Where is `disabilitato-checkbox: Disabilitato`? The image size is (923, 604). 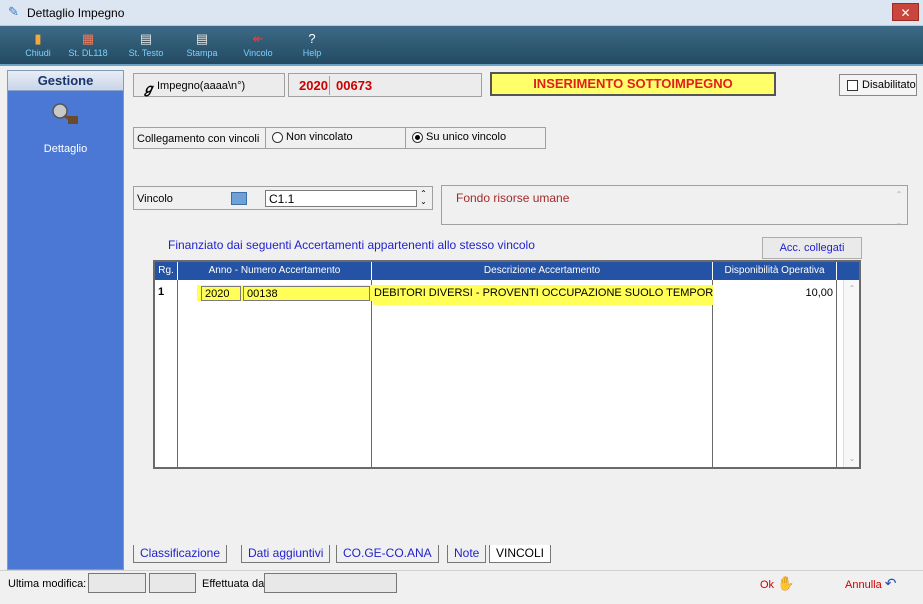 disabilitato-checkbox: Disabilitato is located at coordinates (878, 85).